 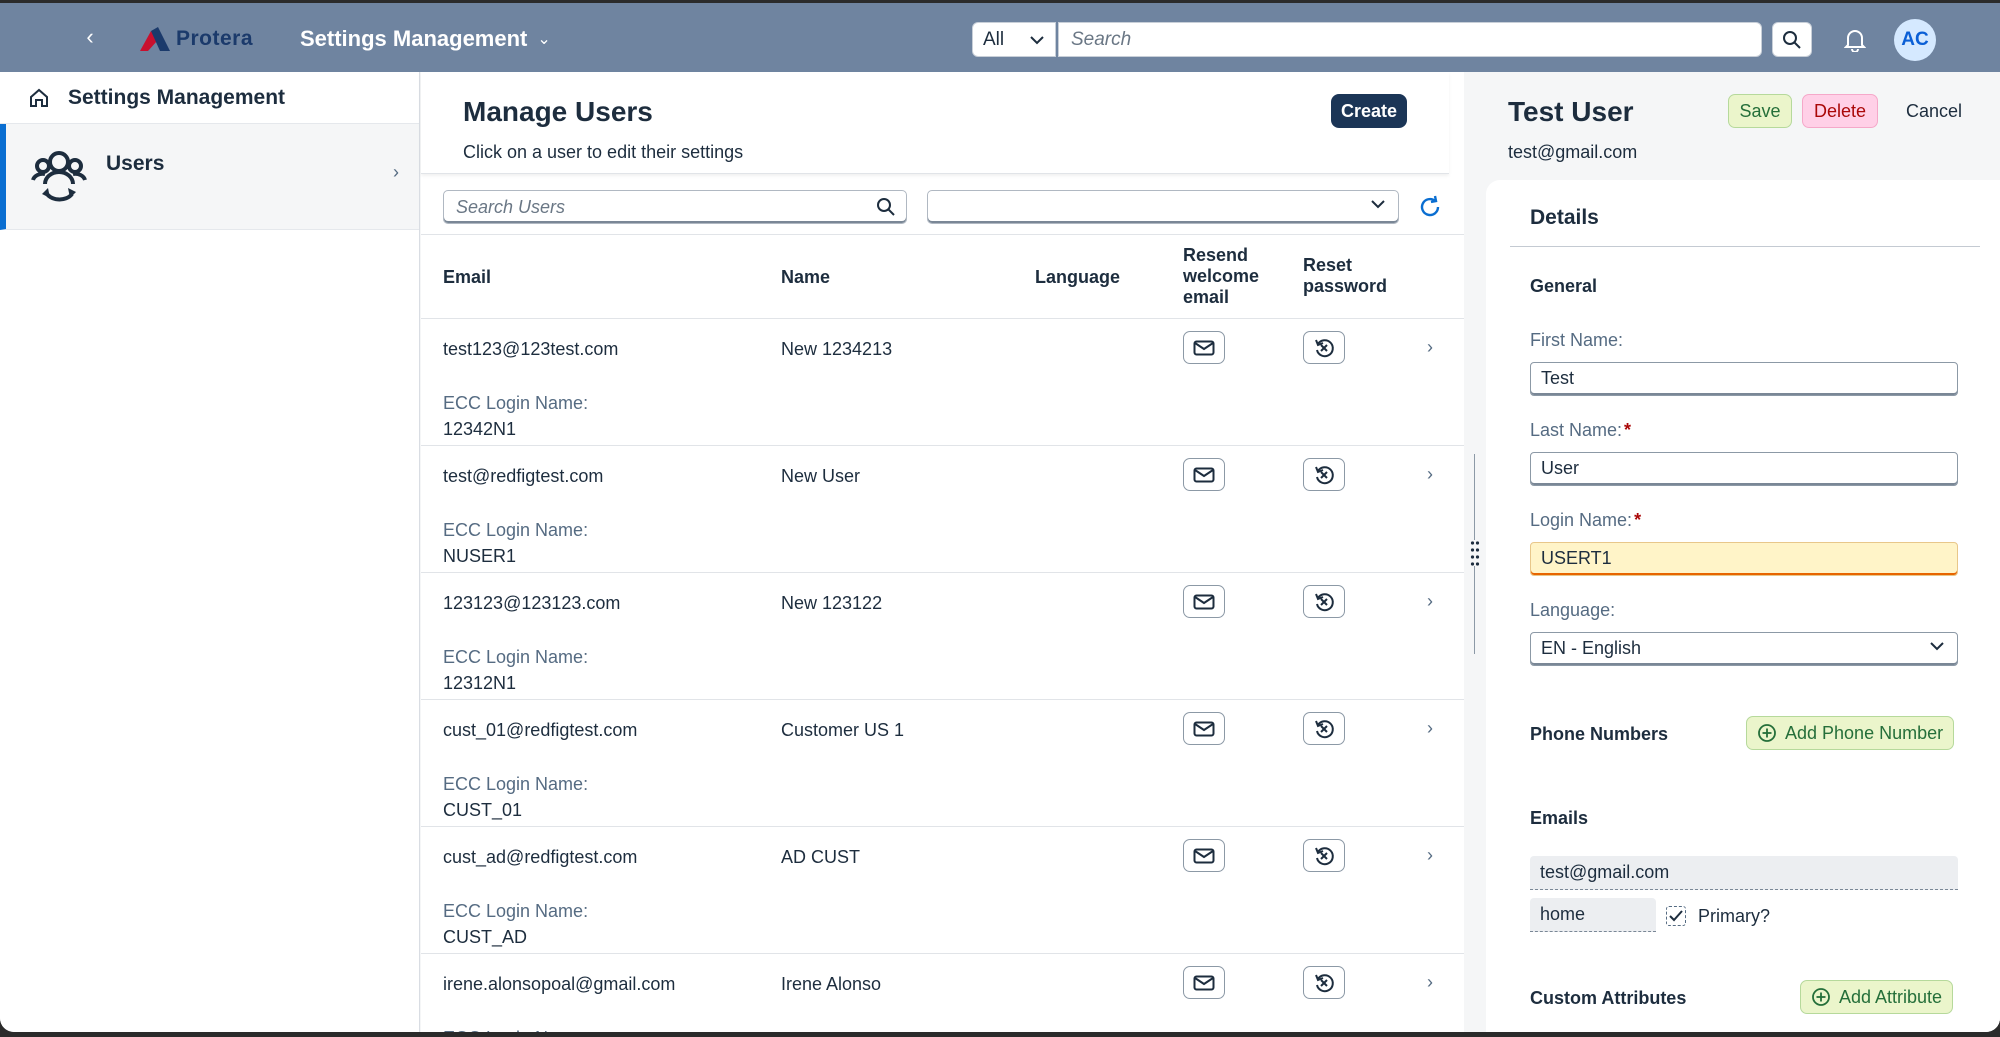 I want to click on search-users-input: Search Users, so click(x=675, y=207).